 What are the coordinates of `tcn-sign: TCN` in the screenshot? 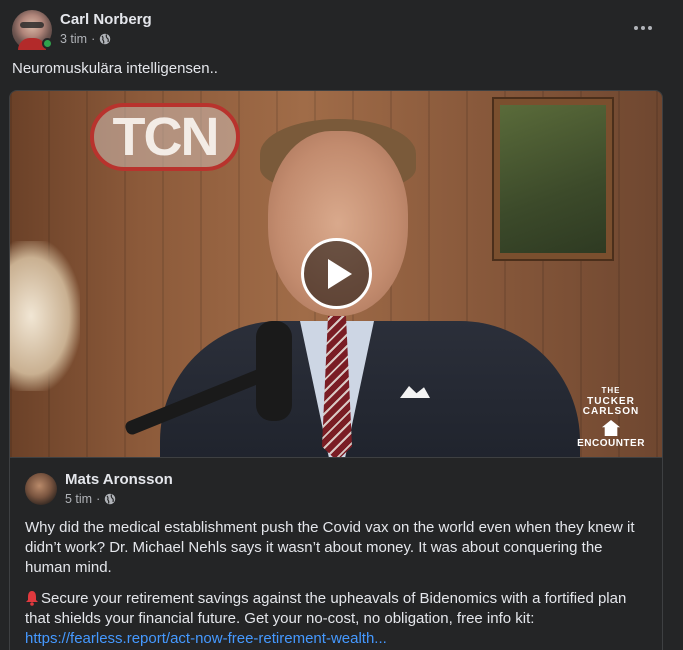 It's located at (165, 137).